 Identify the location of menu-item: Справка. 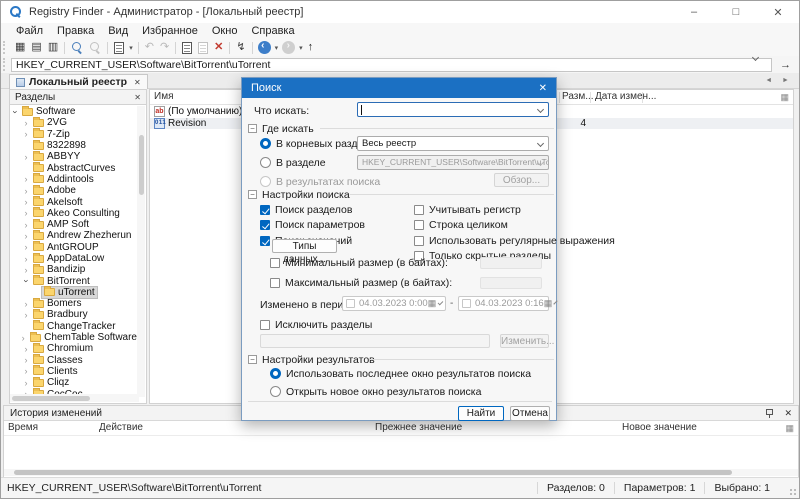
(272, 31).